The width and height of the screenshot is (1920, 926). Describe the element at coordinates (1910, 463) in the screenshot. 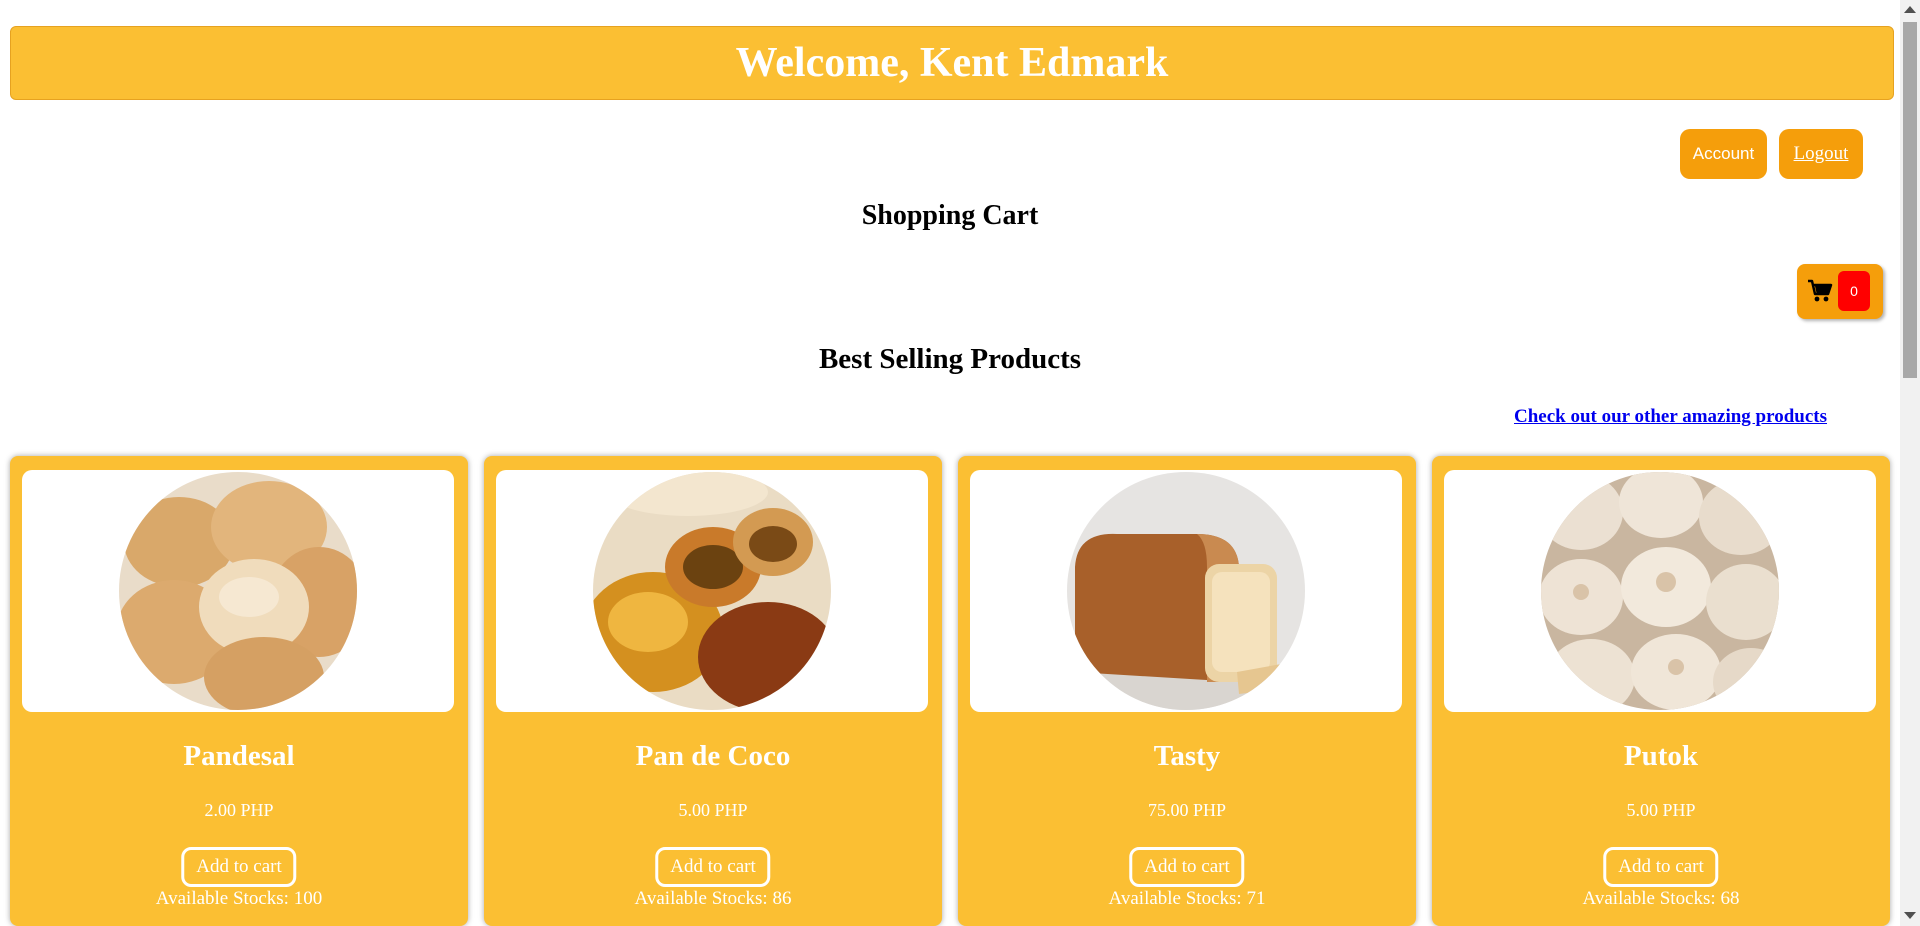

I see `vertical-scrollbar` at that location.